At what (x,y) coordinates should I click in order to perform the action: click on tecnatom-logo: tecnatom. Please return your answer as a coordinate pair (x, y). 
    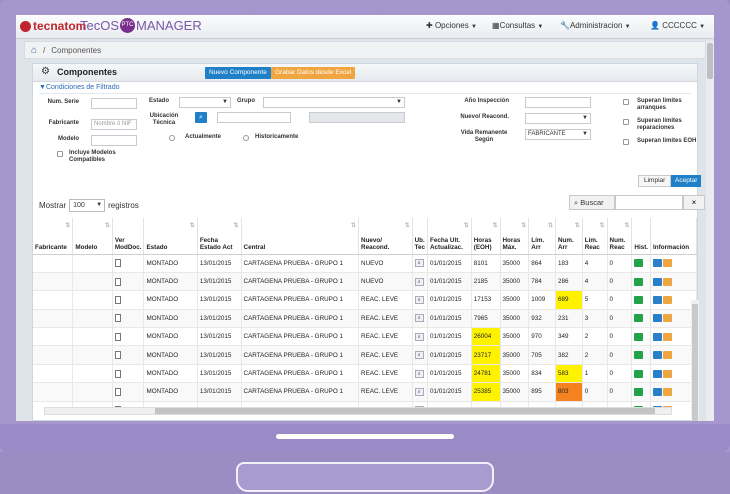
    Looking at the image, I should click on (53, 26).